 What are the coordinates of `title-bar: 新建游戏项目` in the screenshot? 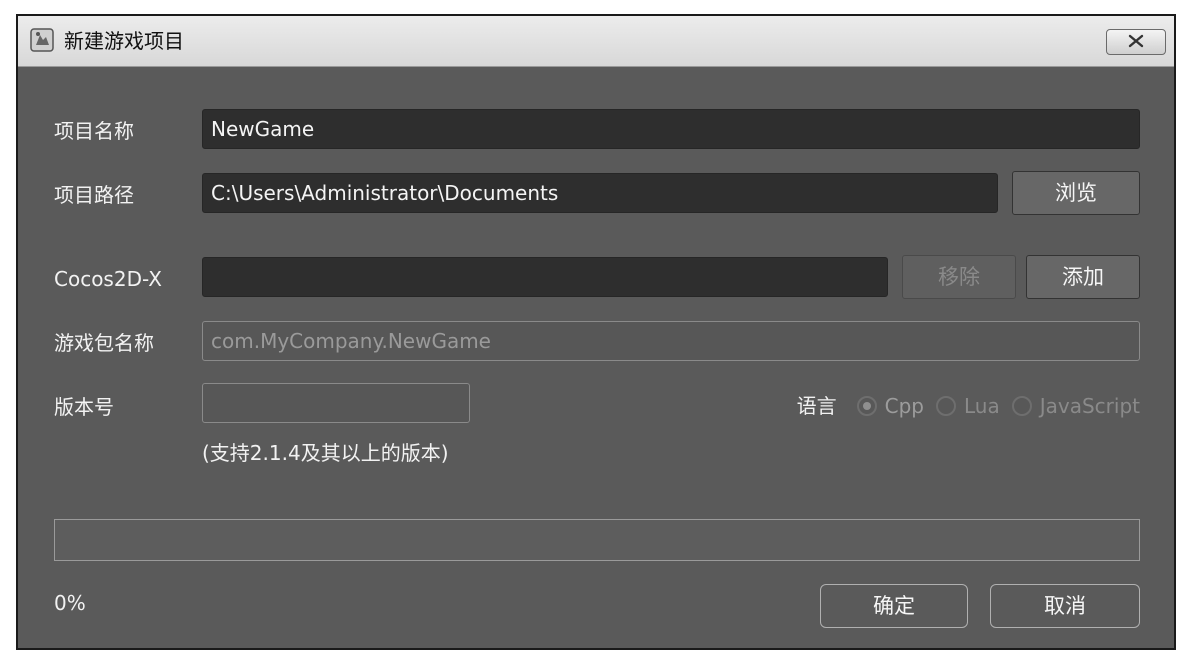 It's located at (596, 41).